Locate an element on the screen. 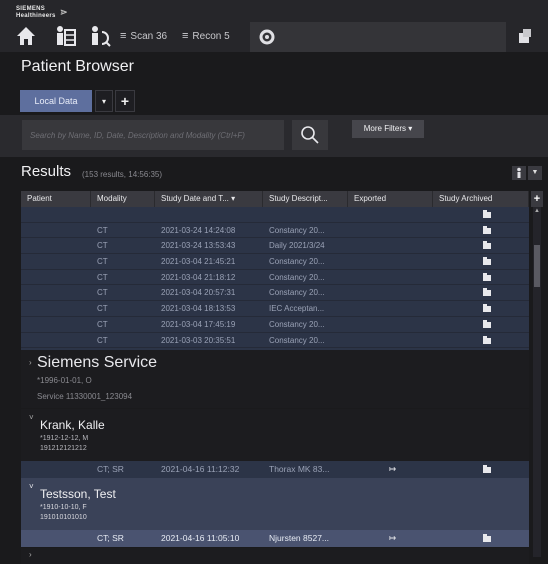  breadcrumb-recon: ≡ Recon 5 is located at coordinates (206, 36).